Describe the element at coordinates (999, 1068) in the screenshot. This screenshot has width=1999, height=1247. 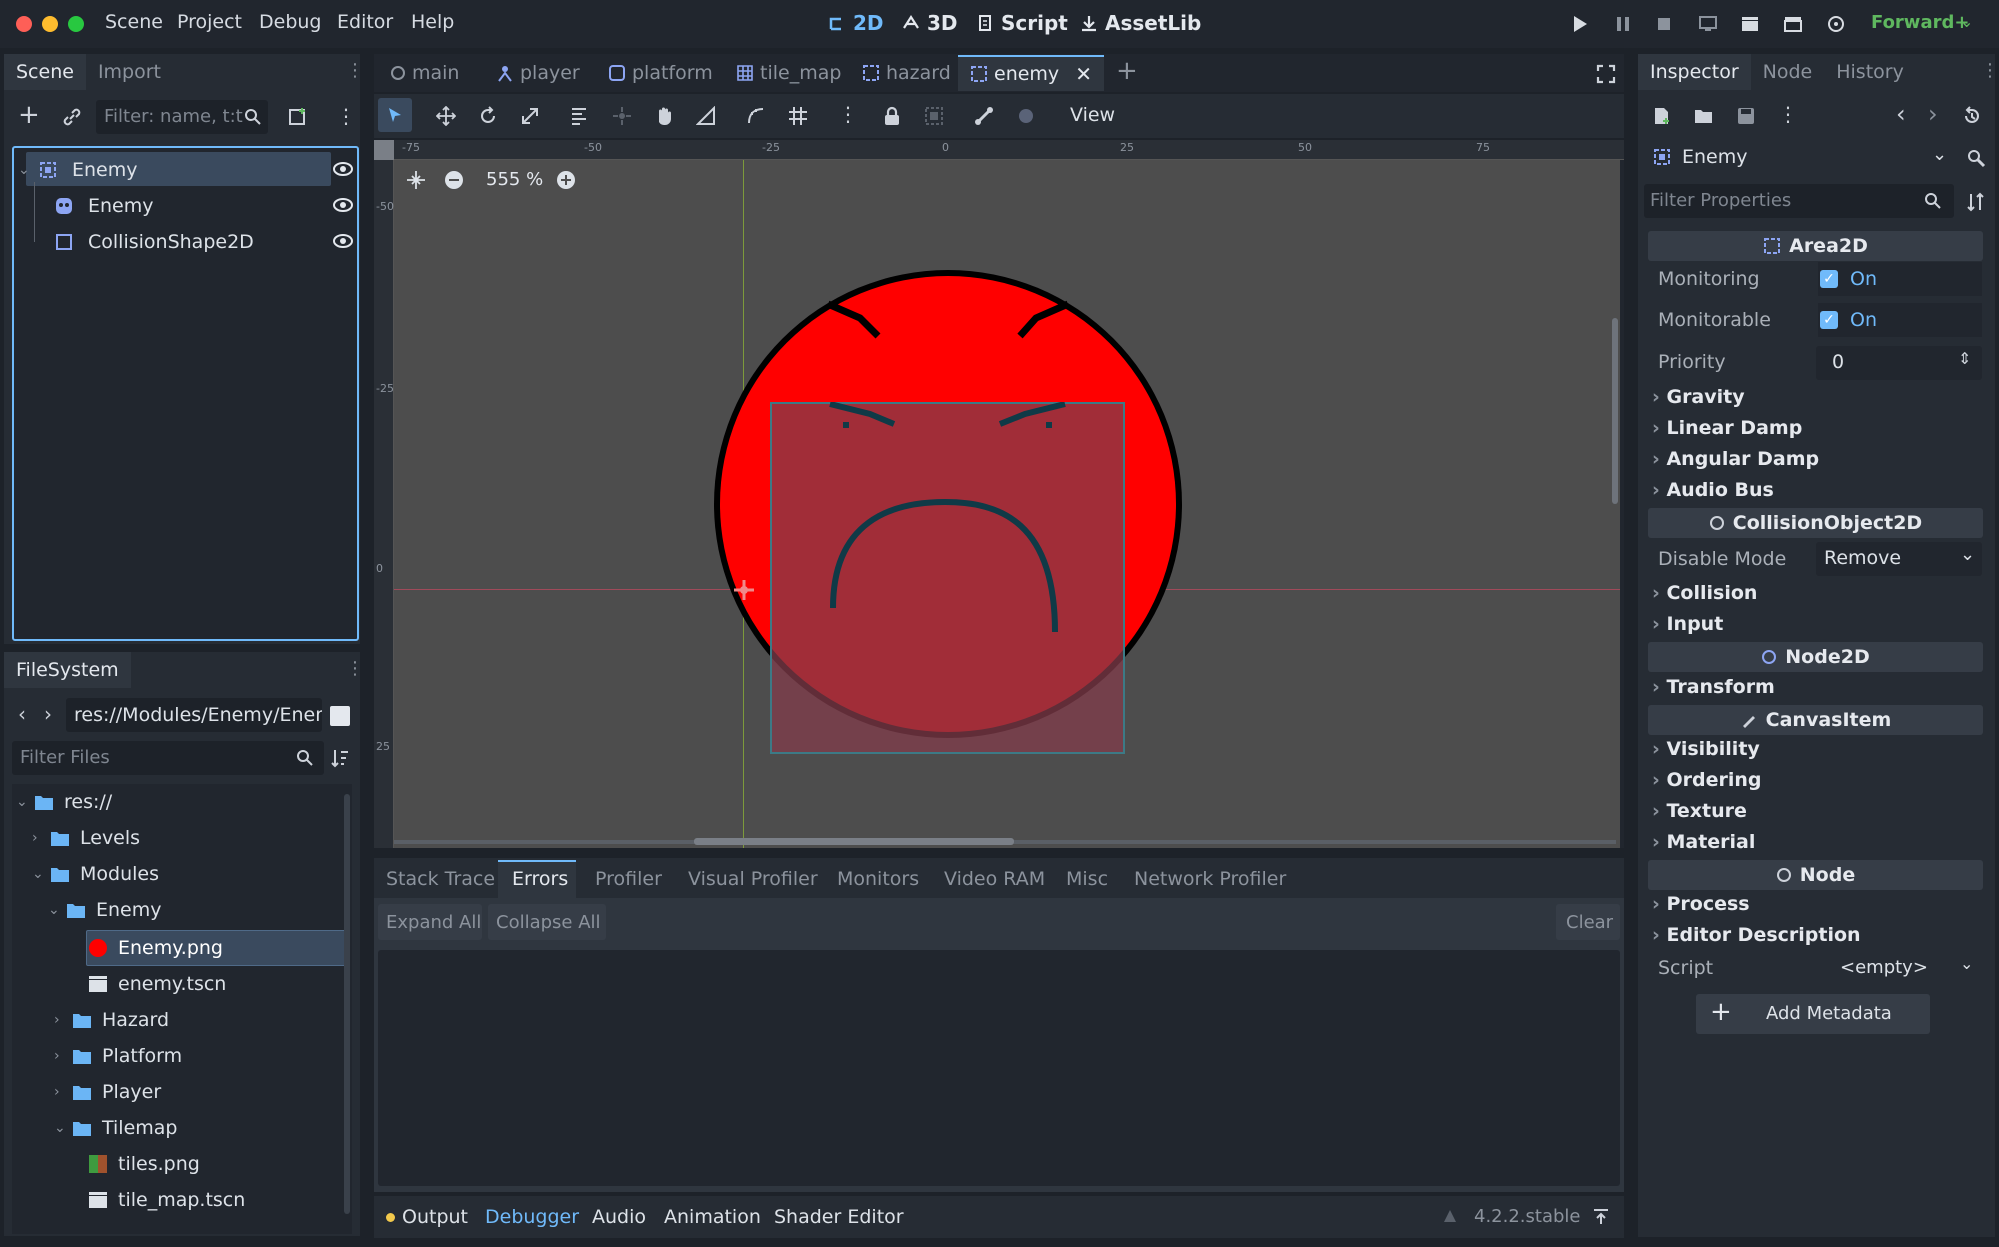
I see `errors-list` at that location.